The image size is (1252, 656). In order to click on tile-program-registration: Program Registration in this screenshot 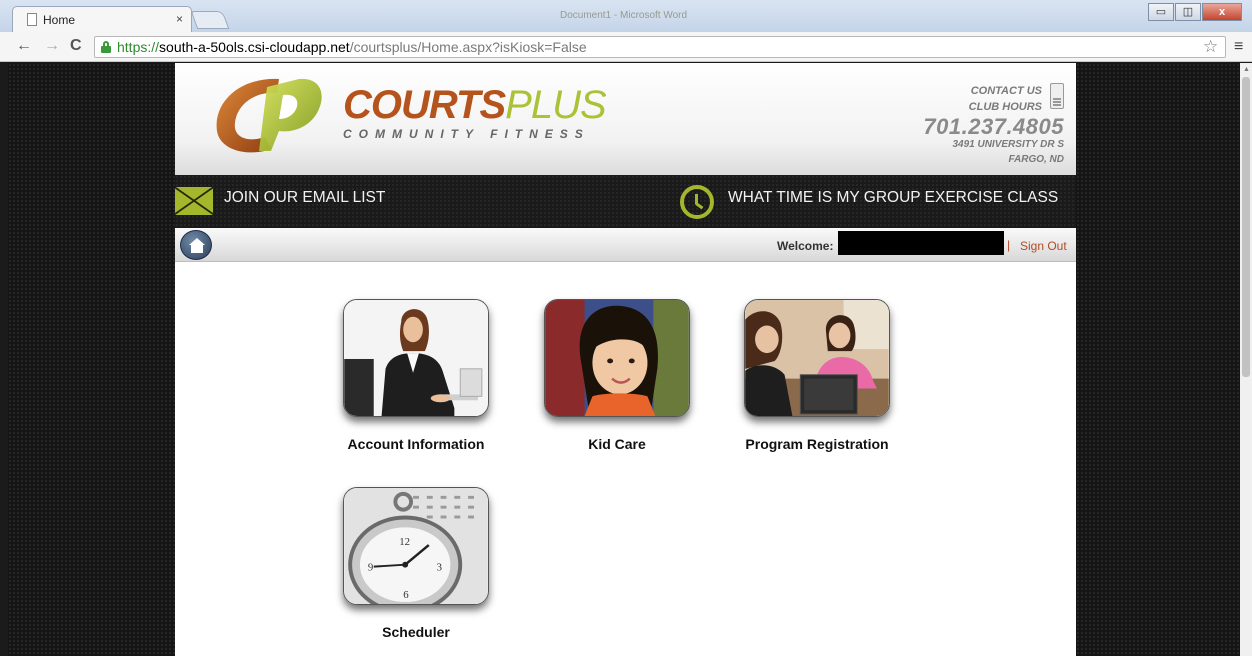, I will do `click(817, 375)`.